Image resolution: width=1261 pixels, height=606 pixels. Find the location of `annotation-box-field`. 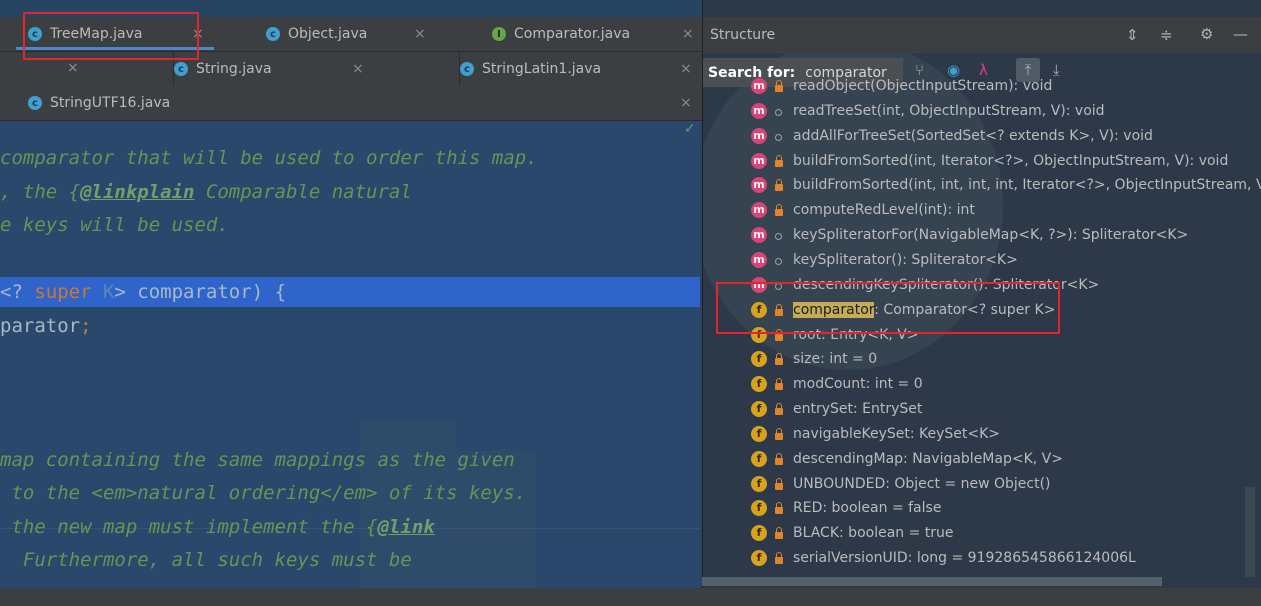

annotation-box-field is located at coordinates (888, 308).